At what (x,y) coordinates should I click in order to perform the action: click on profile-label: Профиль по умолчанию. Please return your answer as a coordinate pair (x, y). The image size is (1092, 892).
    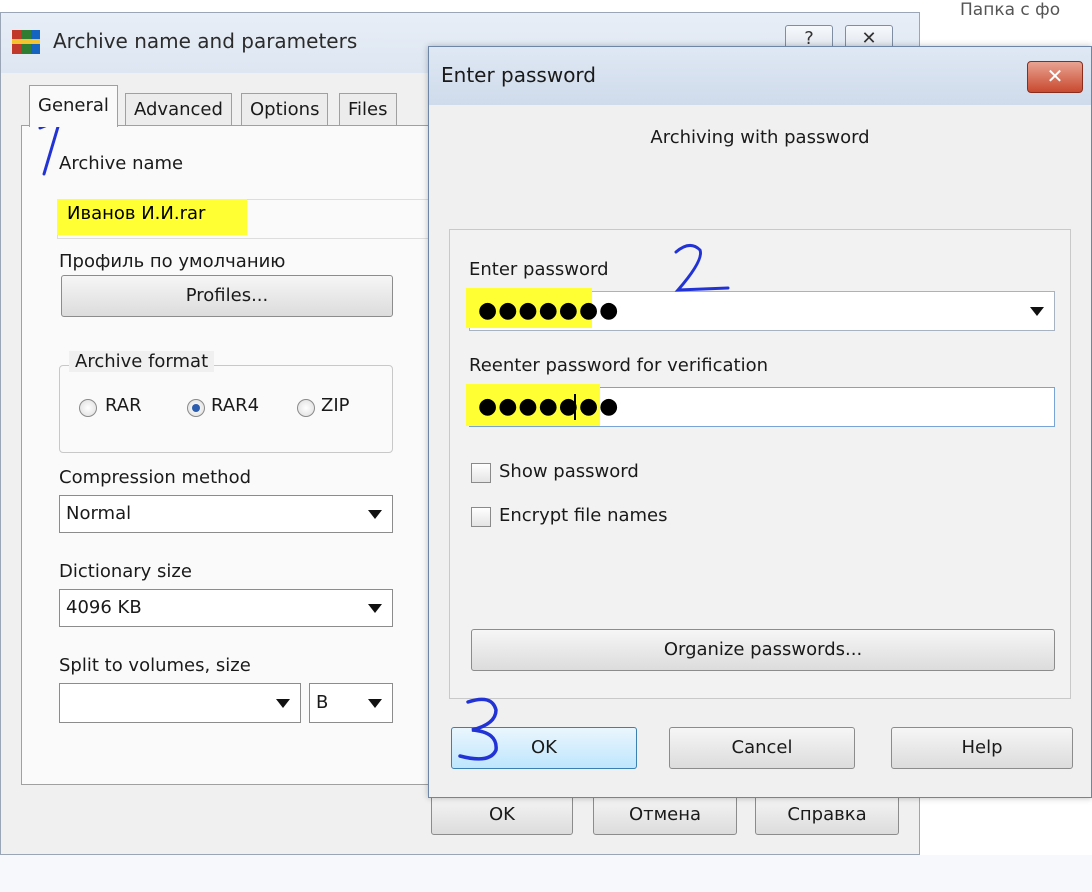
    Looking at the image, I should click on (172, 261).